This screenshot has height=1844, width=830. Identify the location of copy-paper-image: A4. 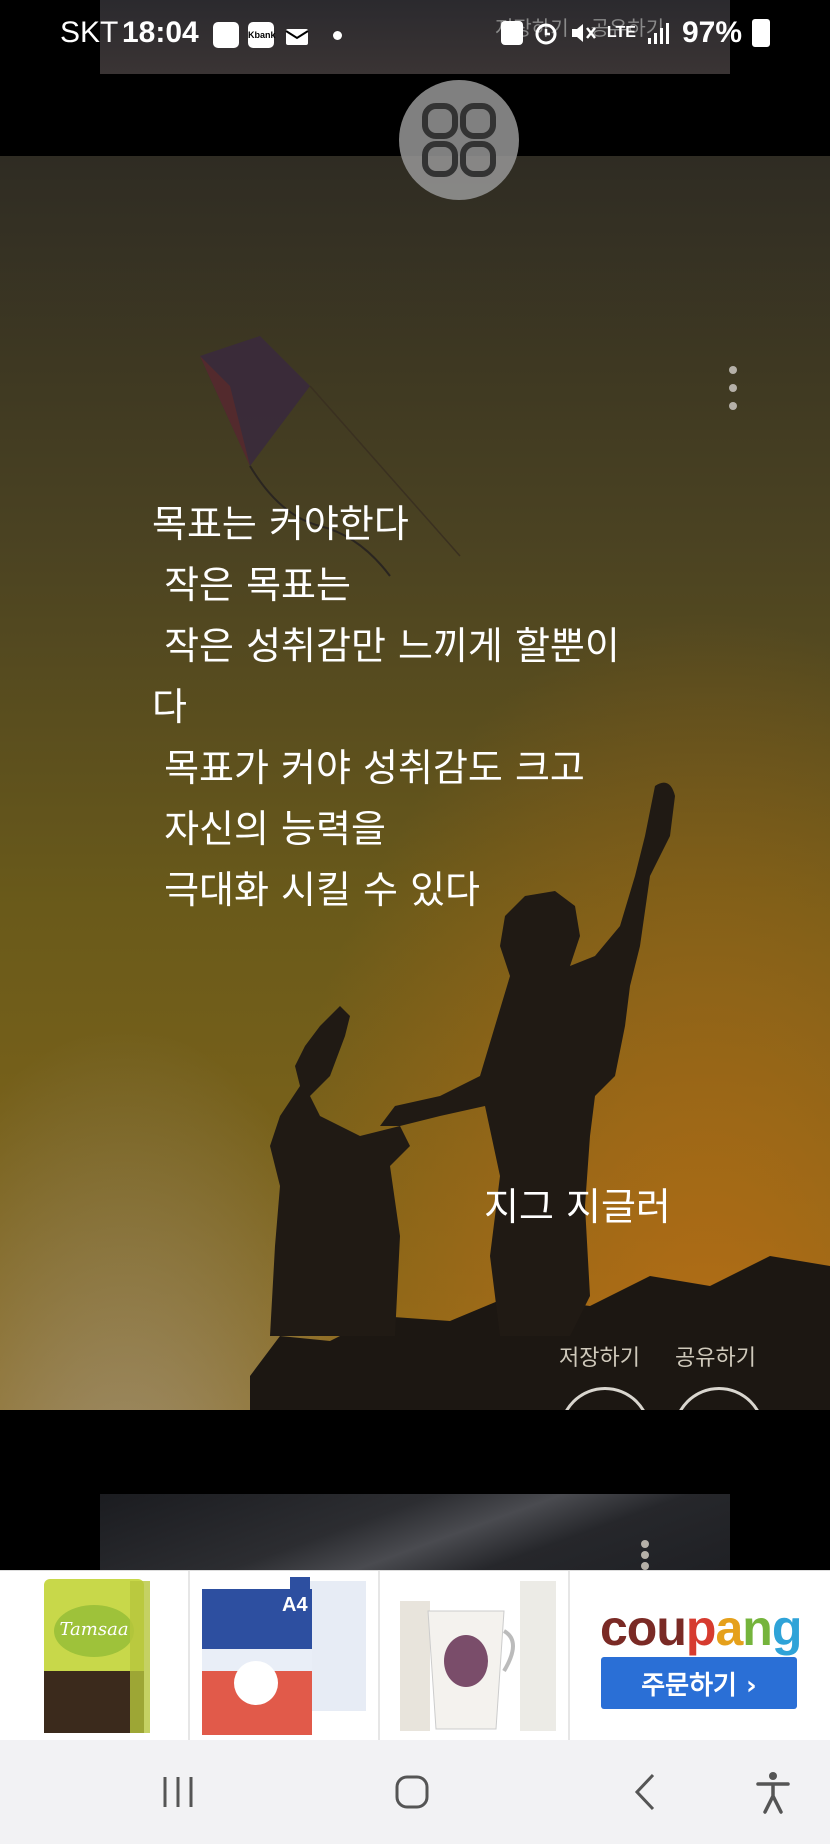
(284, 1656).